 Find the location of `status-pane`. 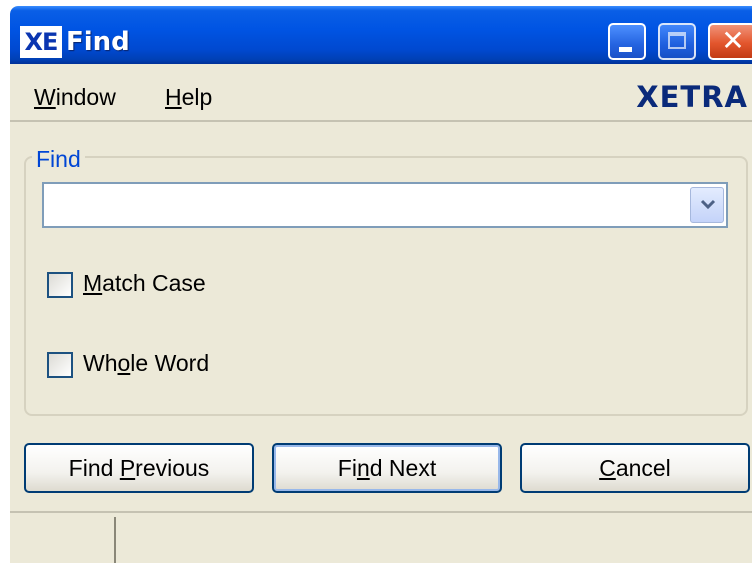

status-pane is located at coordinates (63, 540).